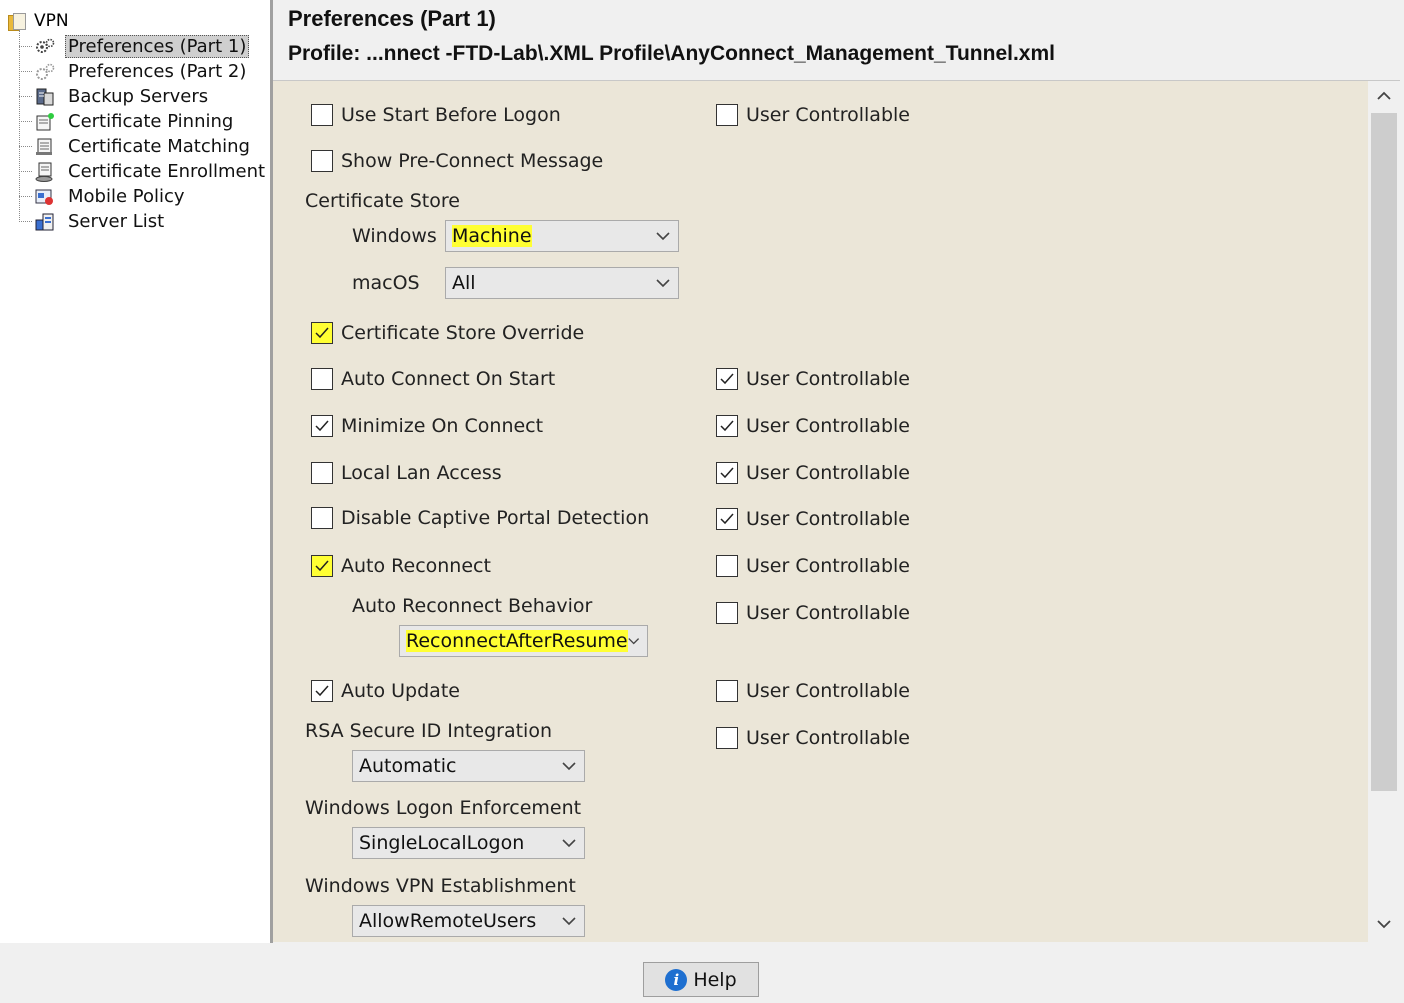 The height and width of the screenshot is (1003, 1404). I want to click on auto-update-row: Auto Update, so click(385, 691).